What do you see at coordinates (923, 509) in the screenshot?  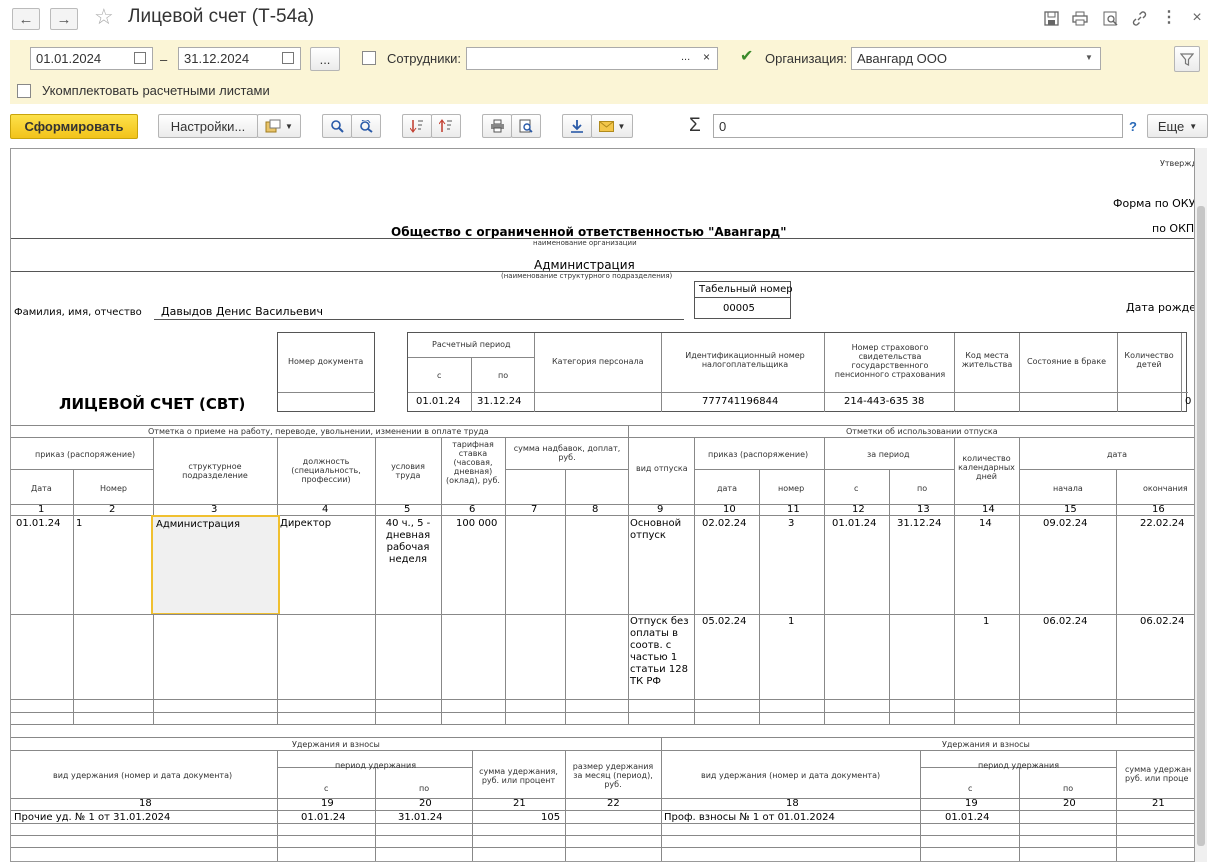 I see `column-number: 13` at bounding box center [923, 509].